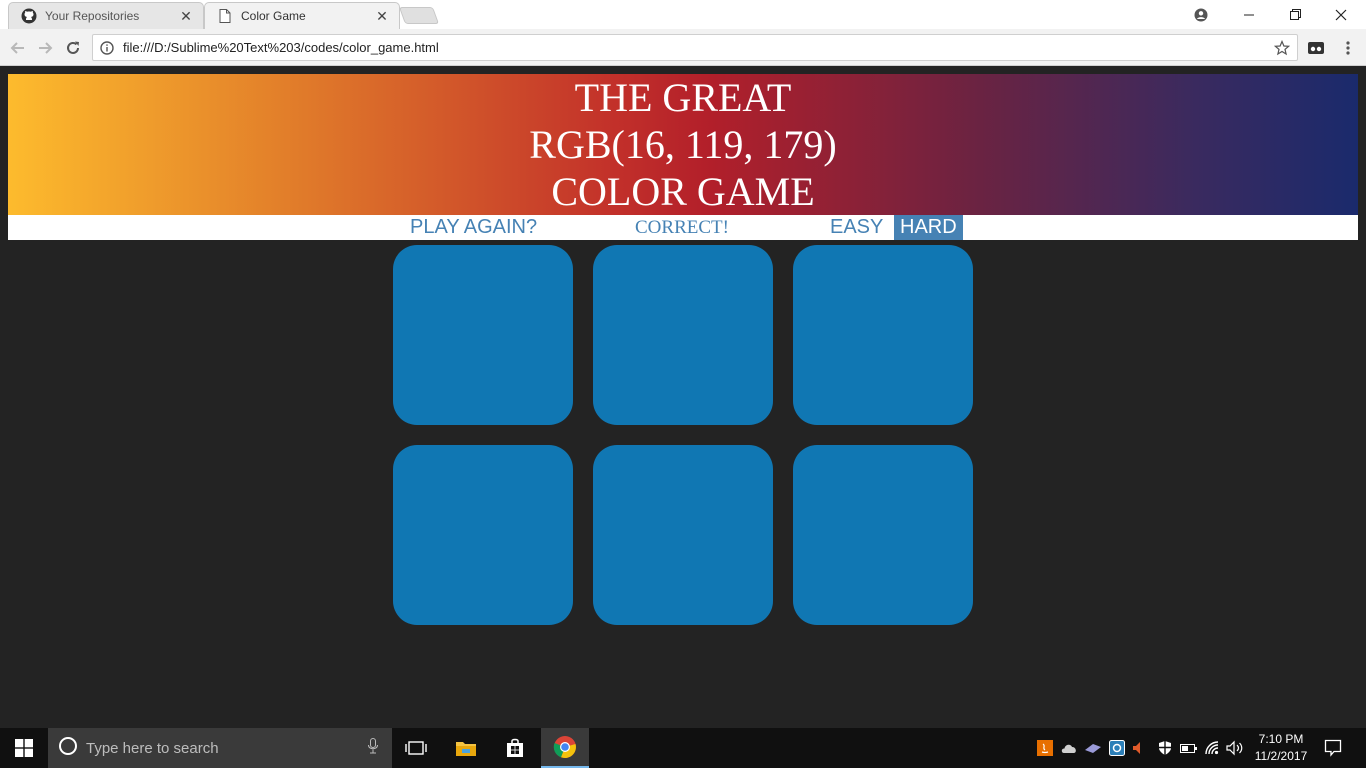 This screenshot has height=768, width=1366. I want to click on new-tab-button, so click(419, 15).